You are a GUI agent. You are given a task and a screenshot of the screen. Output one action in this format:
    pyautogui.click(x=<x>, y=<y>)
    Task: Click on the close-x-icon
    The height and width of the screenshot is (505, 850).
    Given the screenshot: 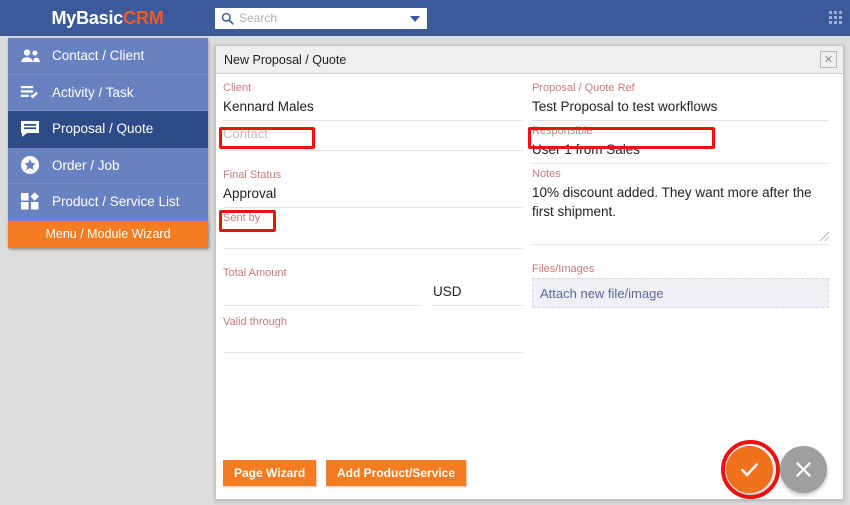 What is the action you would take?
    pyautogui.click(x=803, y=469)
    